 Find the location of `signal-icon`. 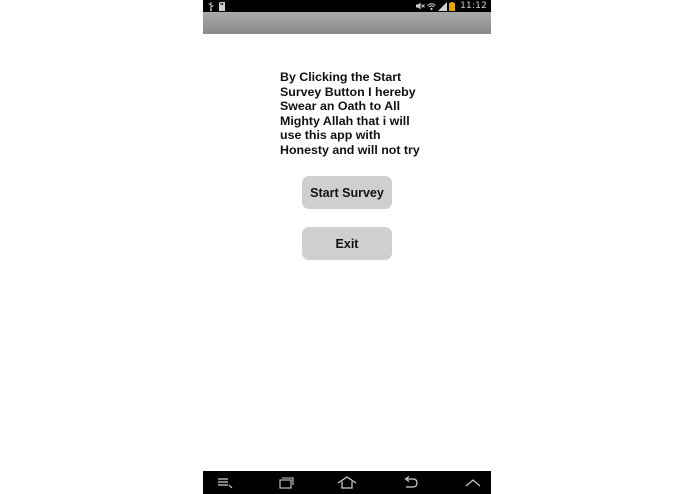

signal-icon is located at coordinates (443, 6).